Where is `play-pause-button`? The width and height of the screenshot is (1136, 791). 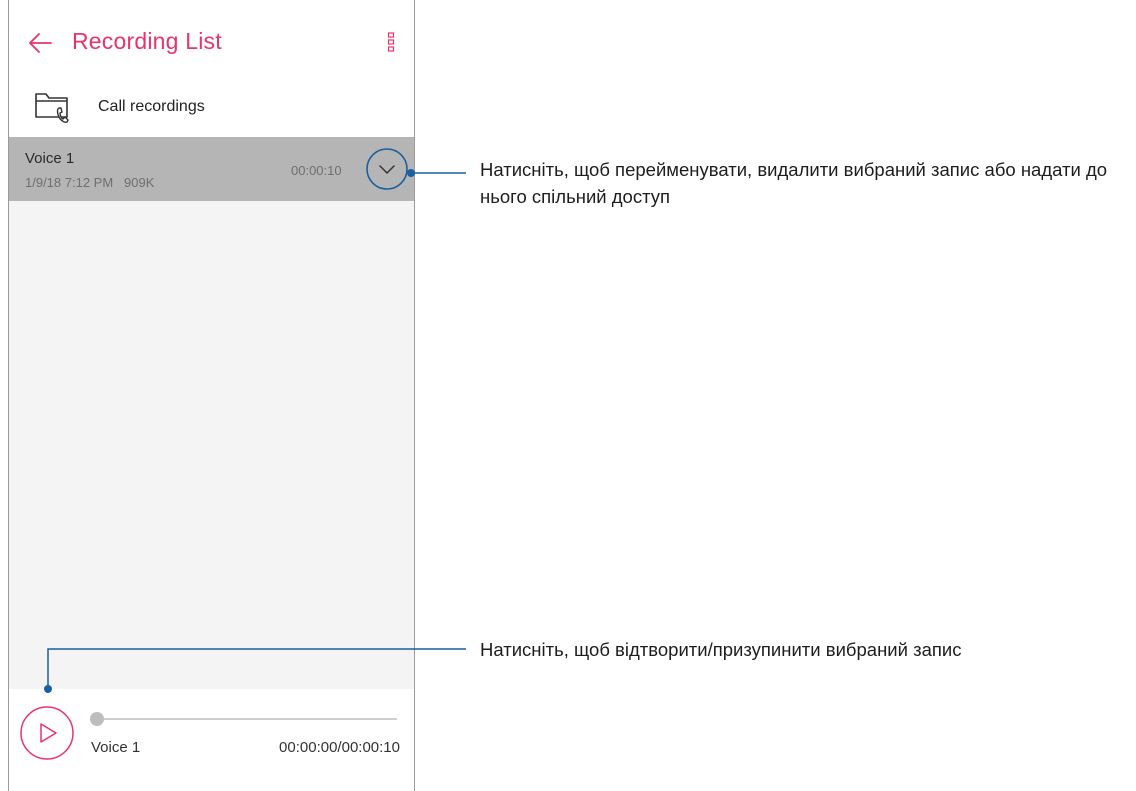 play-pause-button is located at coordinates (47, 733).